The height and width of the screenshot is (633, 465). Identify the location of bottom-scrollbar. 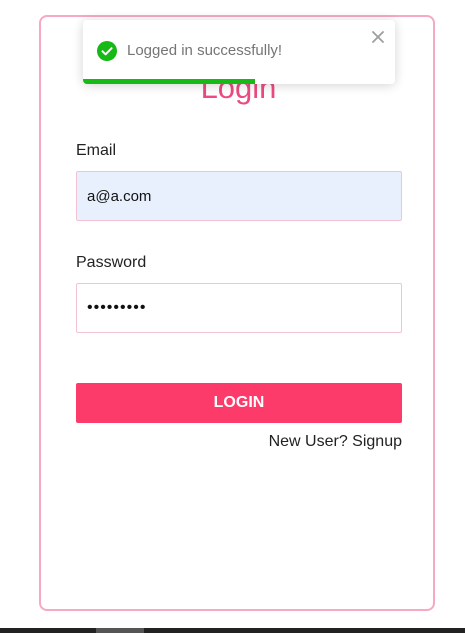
(232, 630).